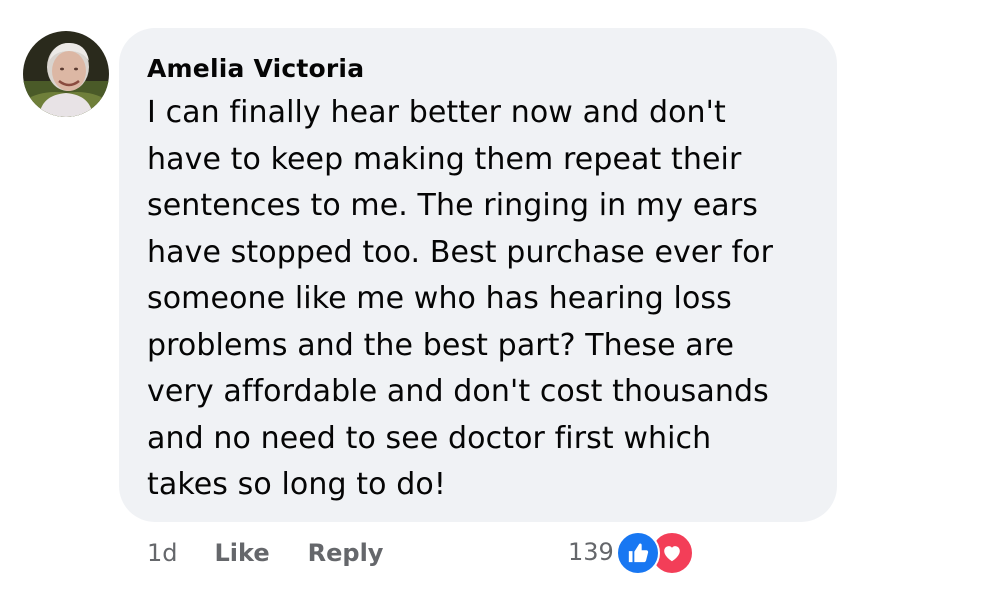  I want to click on reaction-icons, so click(656, 553).